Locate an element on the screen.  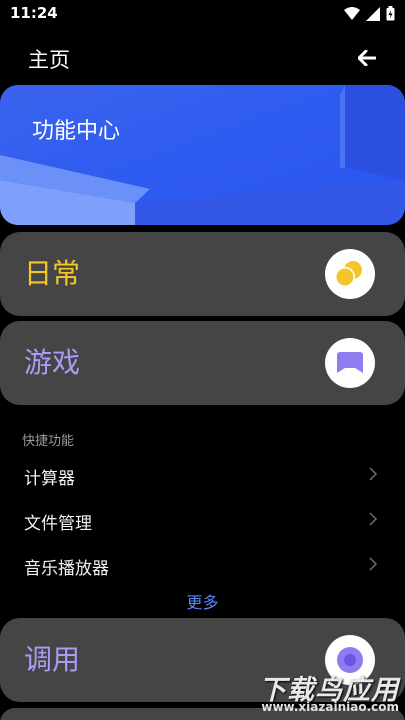
status-bar: 11:24 is located at coordinates (202, 14).